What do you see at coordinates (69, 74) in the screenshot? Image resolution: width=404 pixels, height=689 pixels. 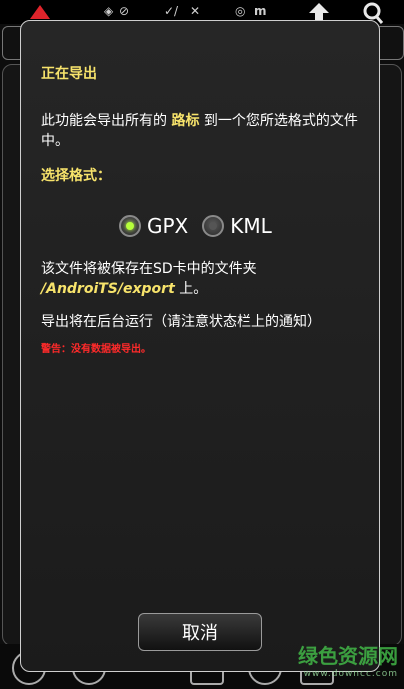 I see `dialog-title: 正在导出` at bounding box center [69, 74].